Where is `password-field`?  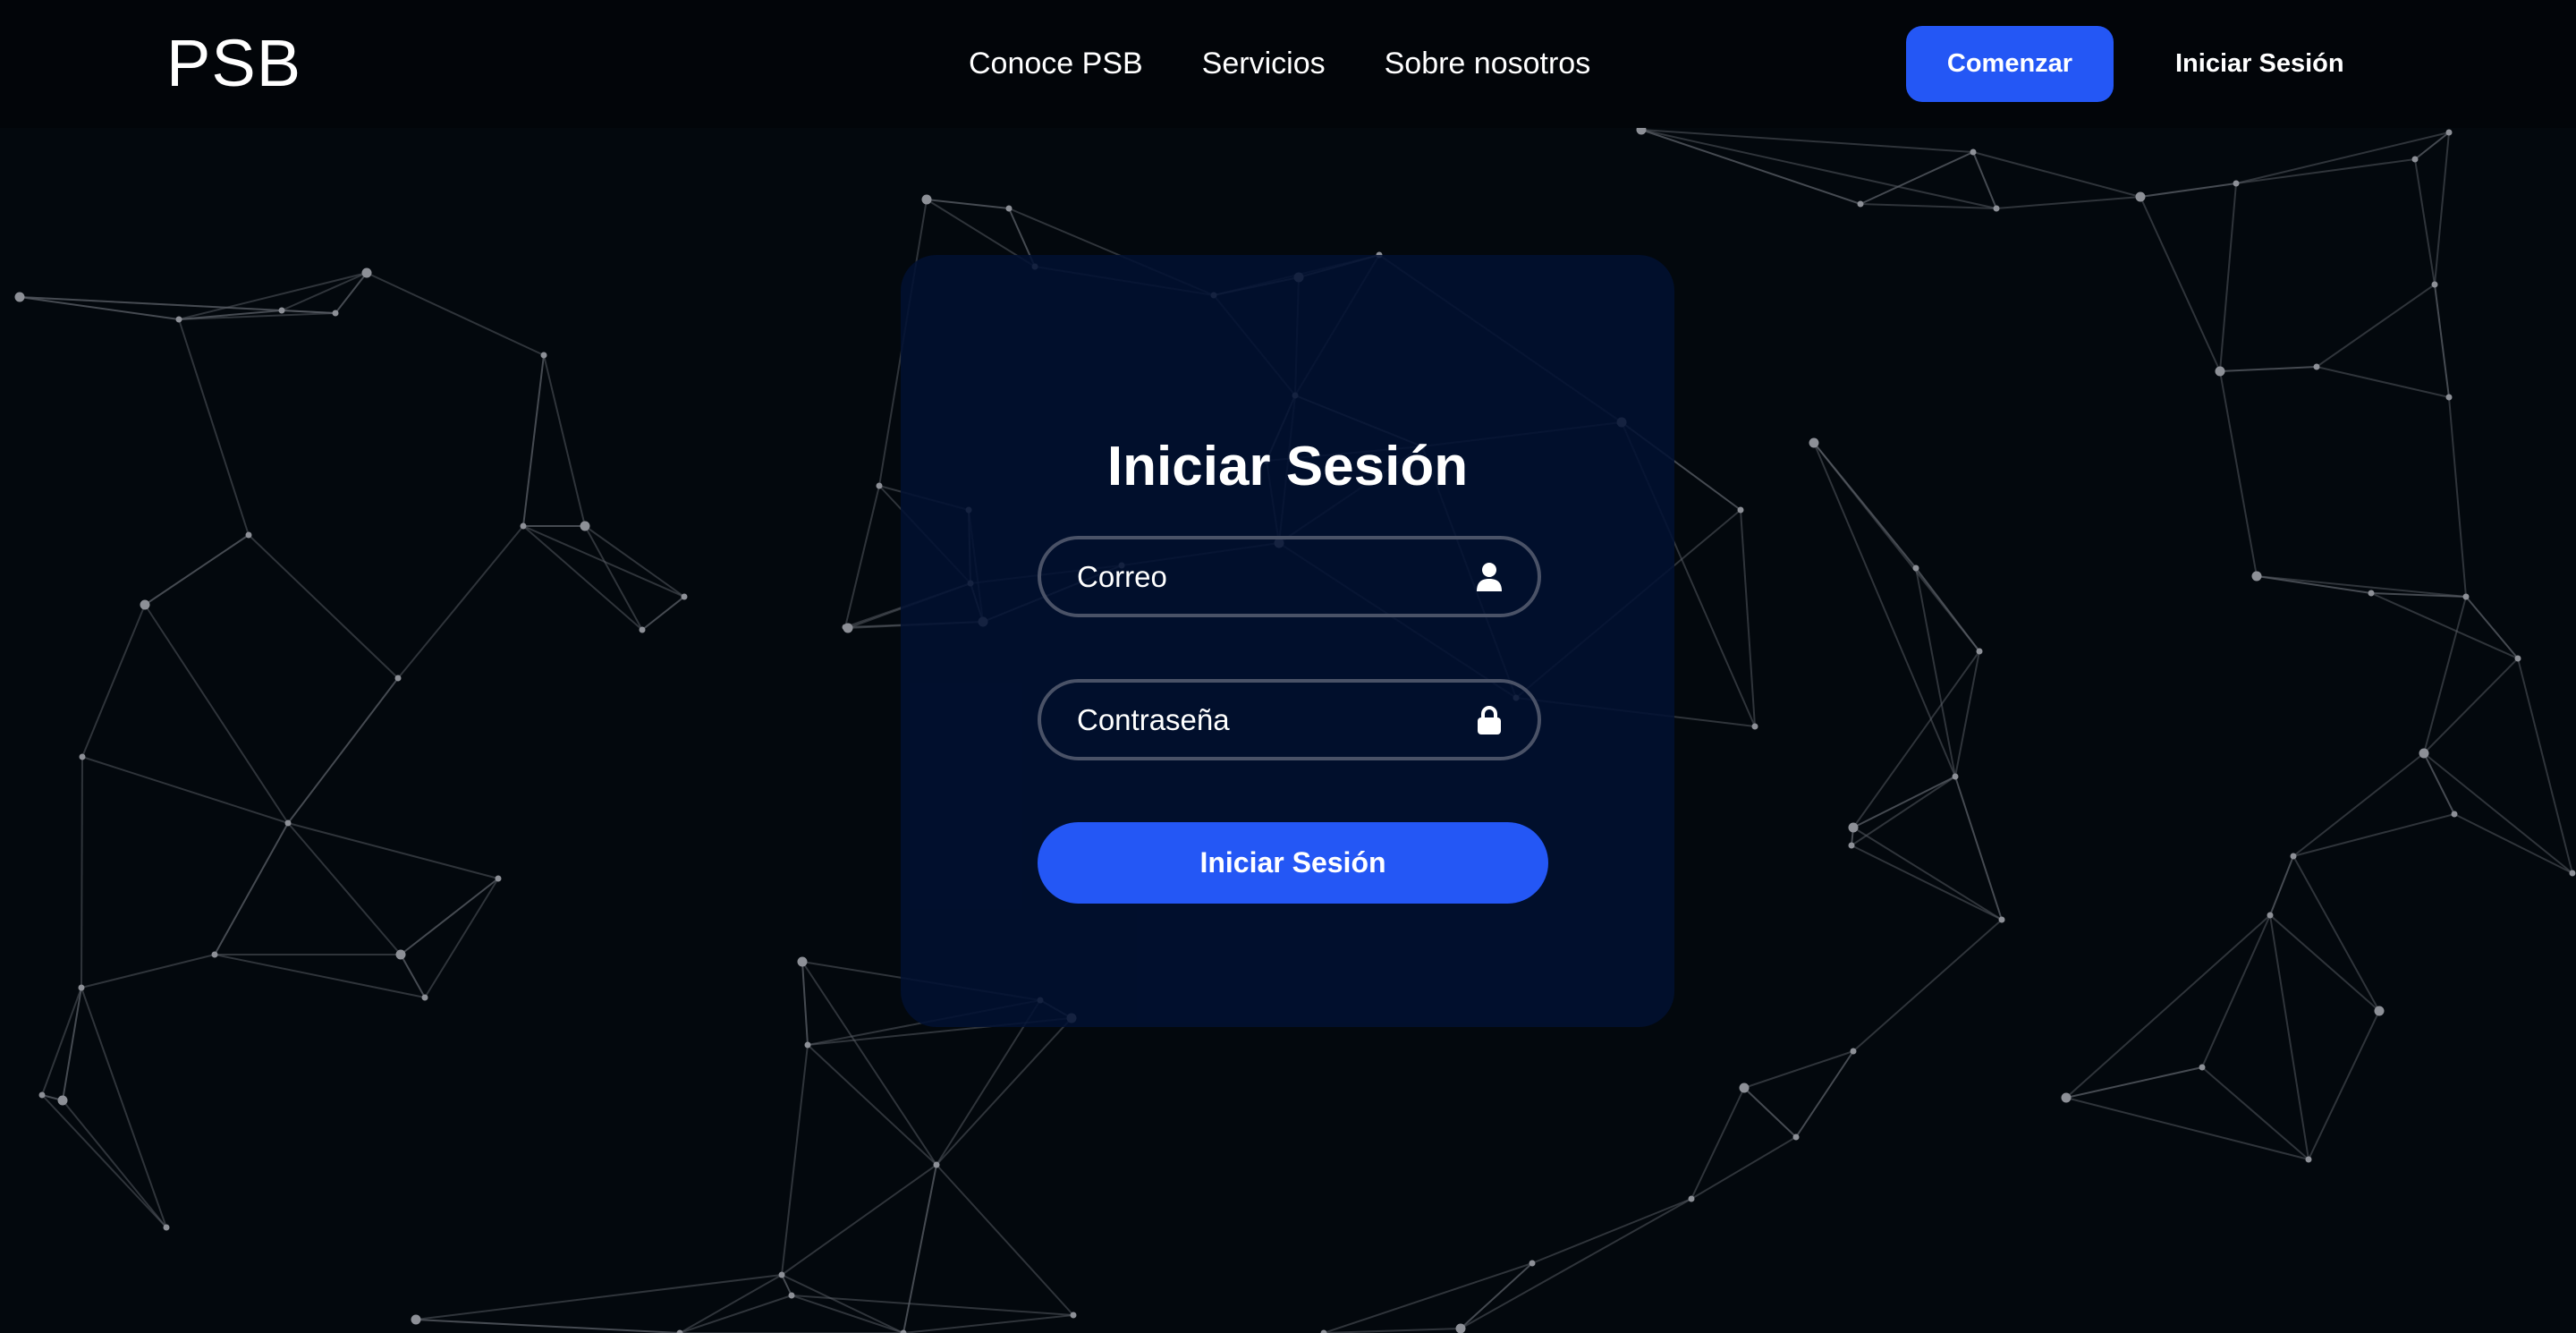 password-field is located at coordinates (1289, 719).